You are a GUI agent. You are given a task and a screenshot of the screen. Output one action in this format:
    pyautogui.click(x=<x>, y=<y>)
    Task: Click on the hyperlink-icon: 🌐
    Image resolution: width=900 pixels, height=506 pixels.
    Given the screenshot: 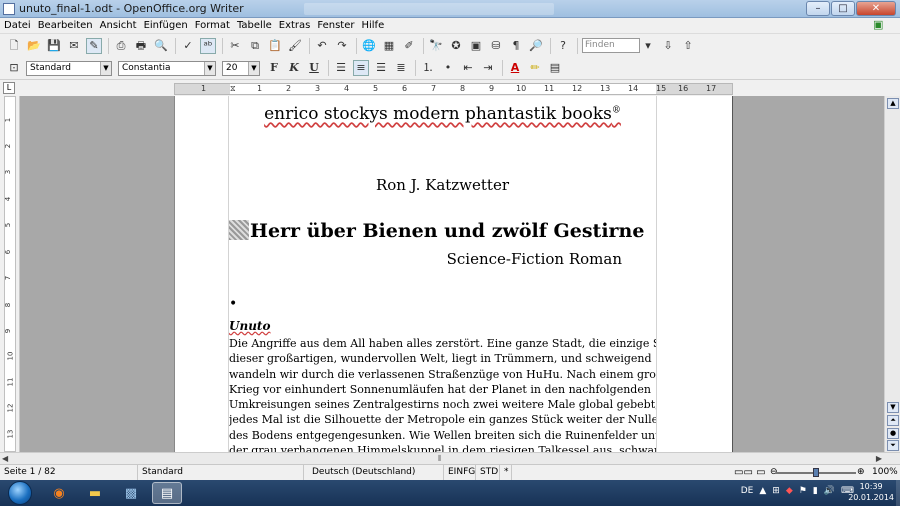 What is the action you would take?
    pyautogui.click(x=369, y=46)
    